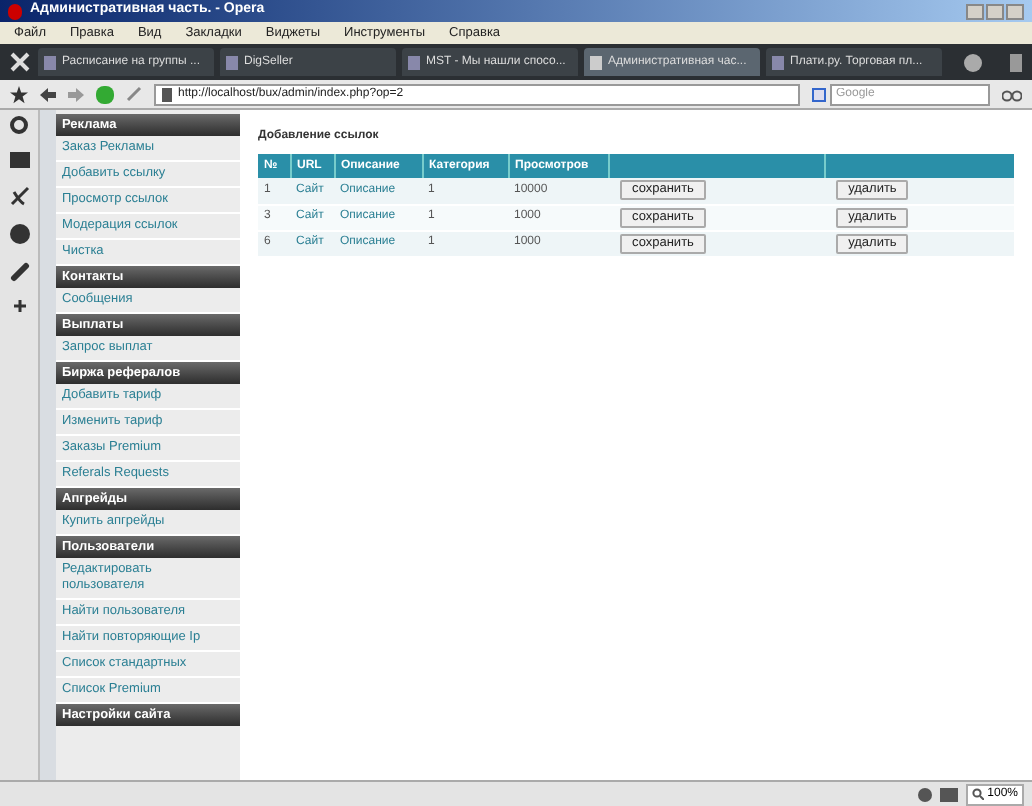 The height and width of the screenshot is (806, 1032). I want to click on plus-icon, so click(19, 306).